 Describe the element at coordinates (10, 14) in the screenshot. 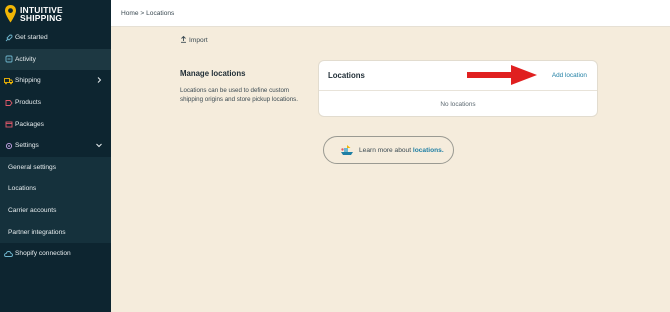

I see `location-pin-icon` at that location.